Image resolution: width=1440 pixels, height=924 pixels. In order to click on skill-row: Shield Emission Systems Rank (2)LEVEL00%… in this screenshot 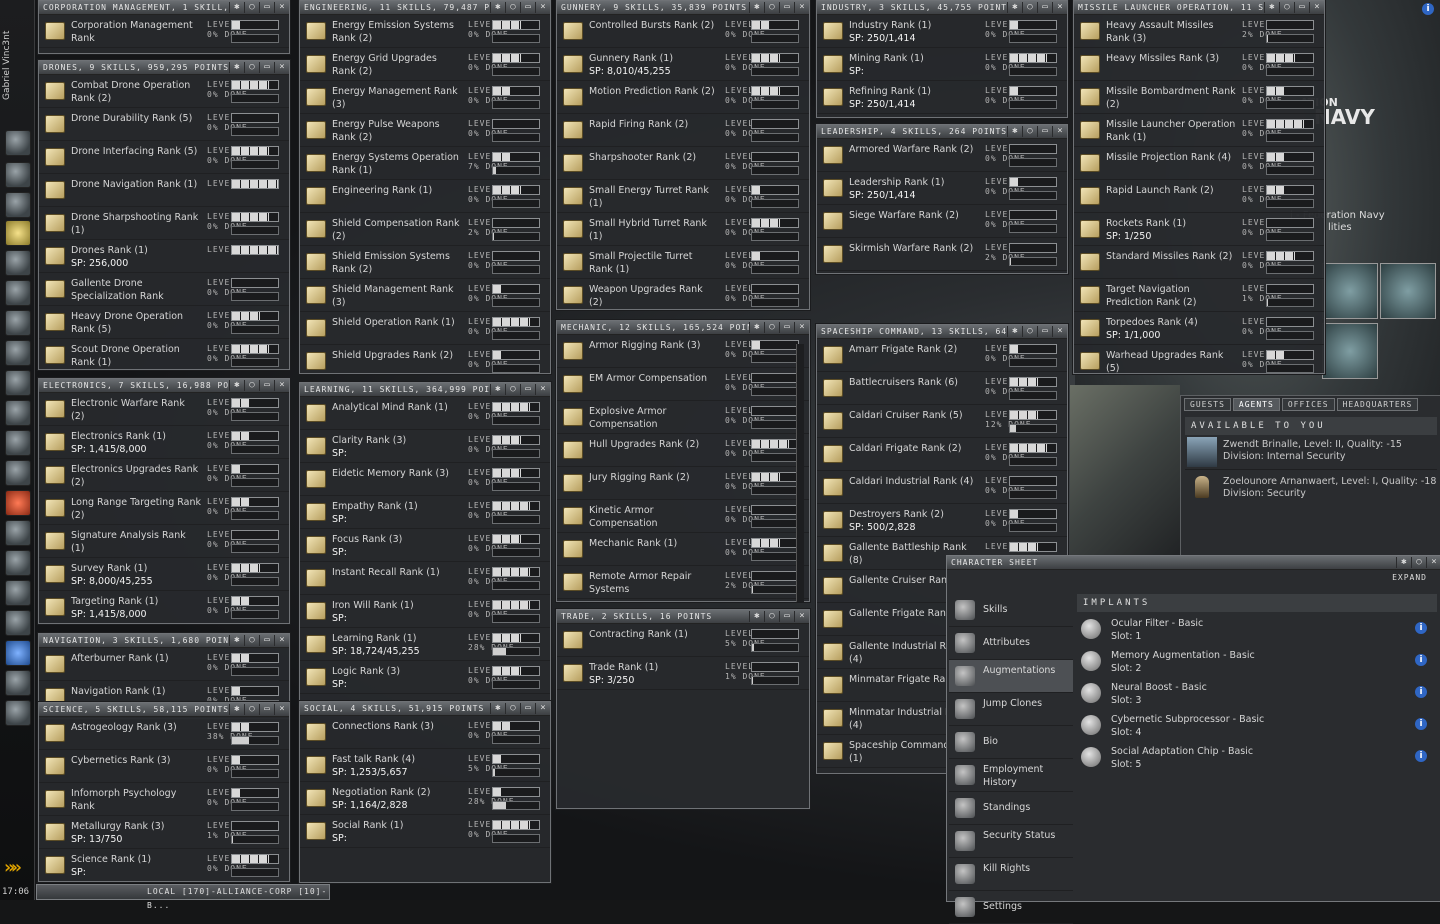, I will do `click(425, 262)`.